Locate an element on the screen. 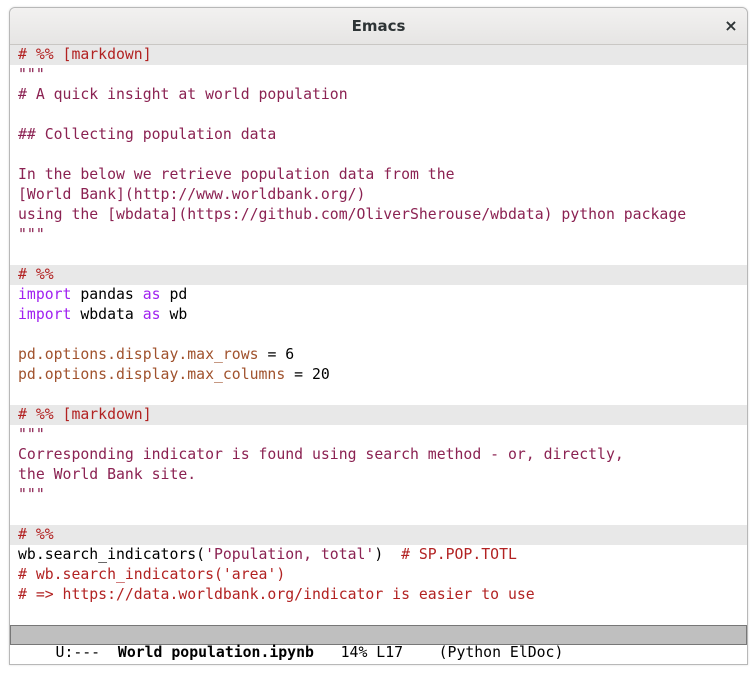 Image resolution: width=756 pixels, height=675 pixels. code-token: pd.options.display.max_rows is located at coordinates (138, 354).